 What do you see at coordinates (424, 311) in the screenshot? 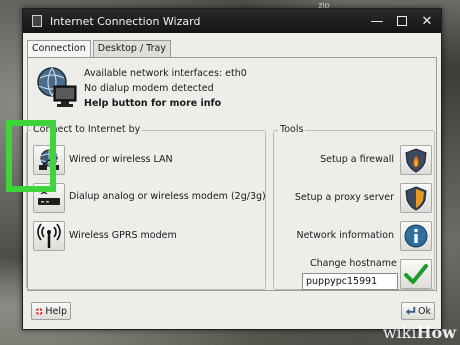
I see `ok-button-label: Ok` at bounding box center [424, 311].